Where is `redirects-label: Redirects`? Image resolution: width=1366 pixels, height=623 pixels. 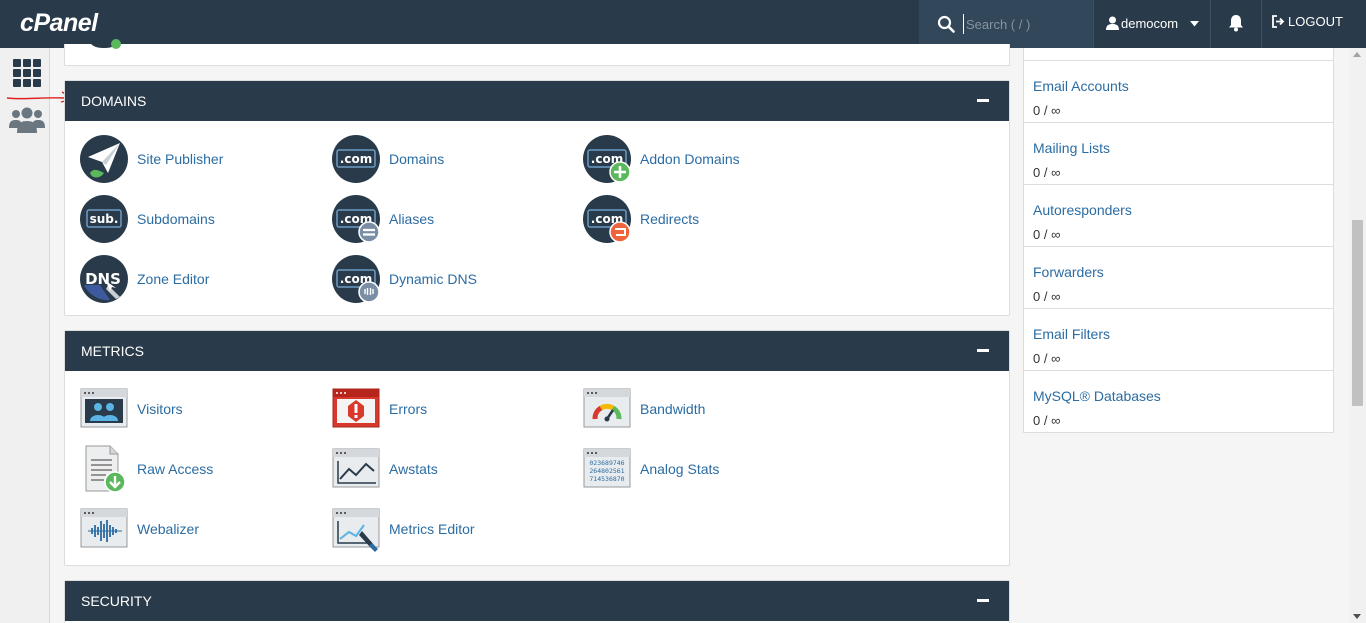 redirects-label: Redirects is located at coordinates (670, 219).